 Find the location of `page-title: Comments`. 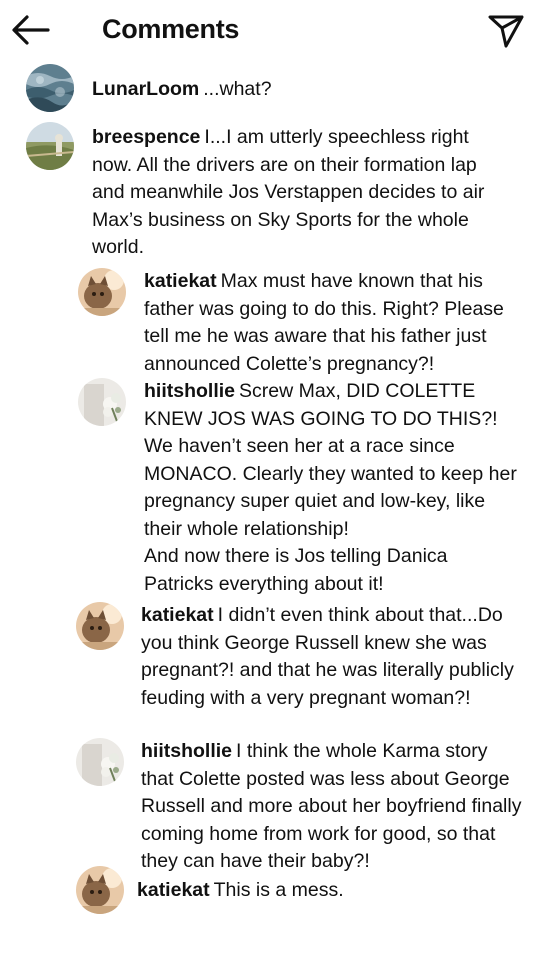

page-title: Comments is located at coordinates (171, 29).